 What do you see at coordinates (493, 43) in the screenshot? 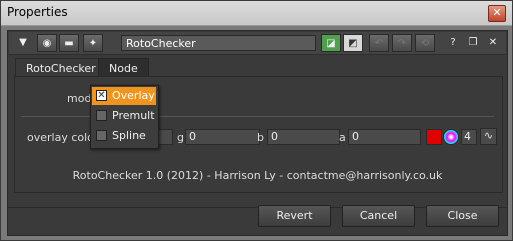
I see `close-panel-icon: ✕` at bounding box center [493, 43].